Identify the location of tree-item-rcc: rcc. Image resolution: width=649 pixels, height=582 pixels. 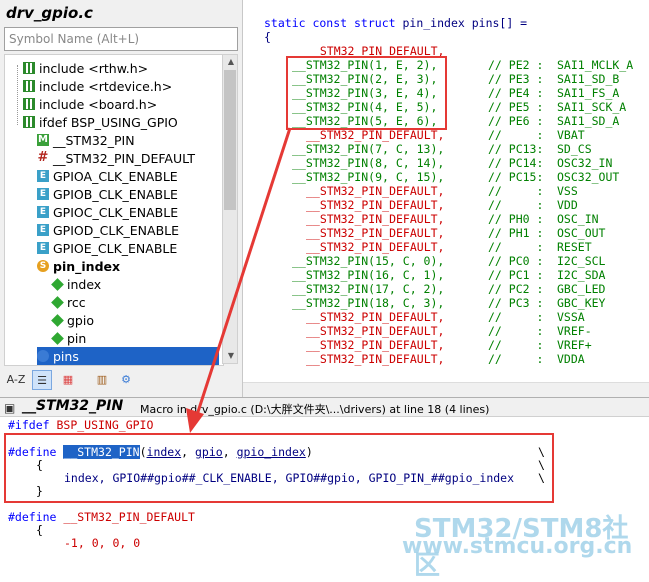
(68, 302).